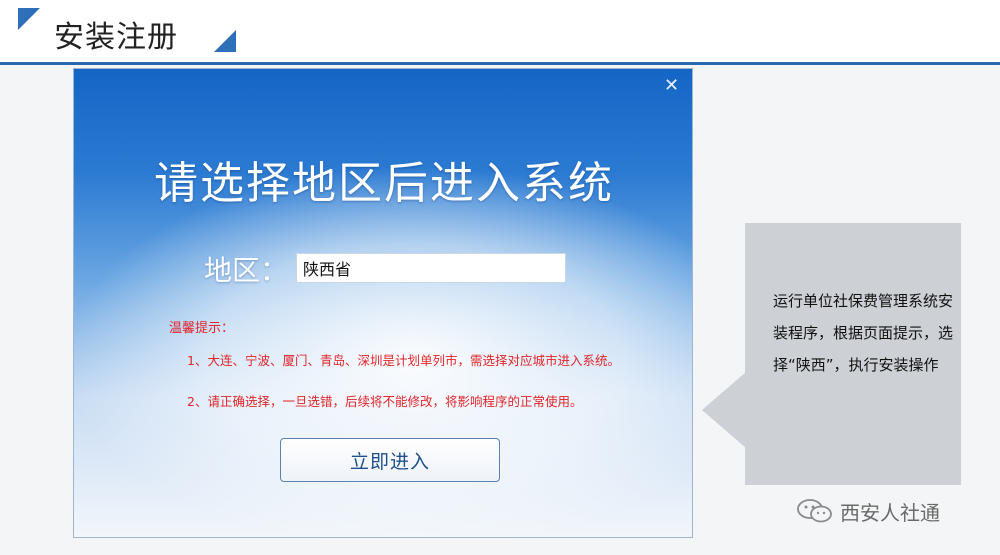 The height and width of the screenshot is (555, 1000). Describe the element at coordinates (403, 360) in the screenshot. I see `tip-item: 1、大连、宁波、厦门、青岛、深圳是计划单列市，需选择对应城市进入系统。` at that location.